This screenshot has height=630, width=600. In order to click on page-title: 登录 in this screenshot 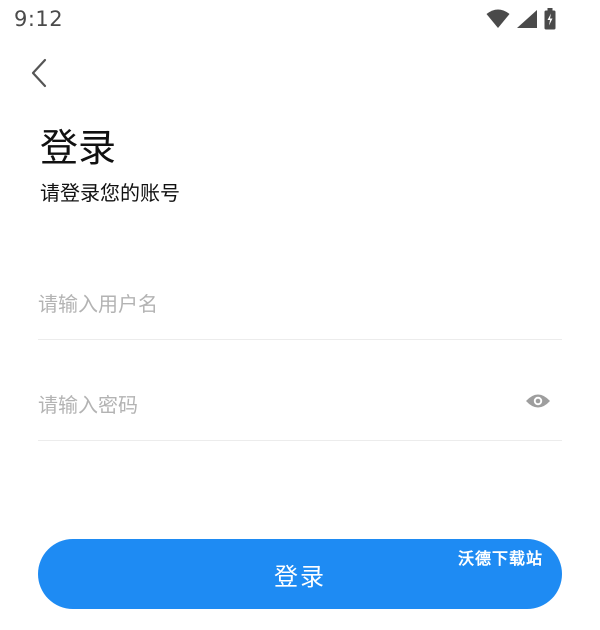, I will do `click(78, 148)`.